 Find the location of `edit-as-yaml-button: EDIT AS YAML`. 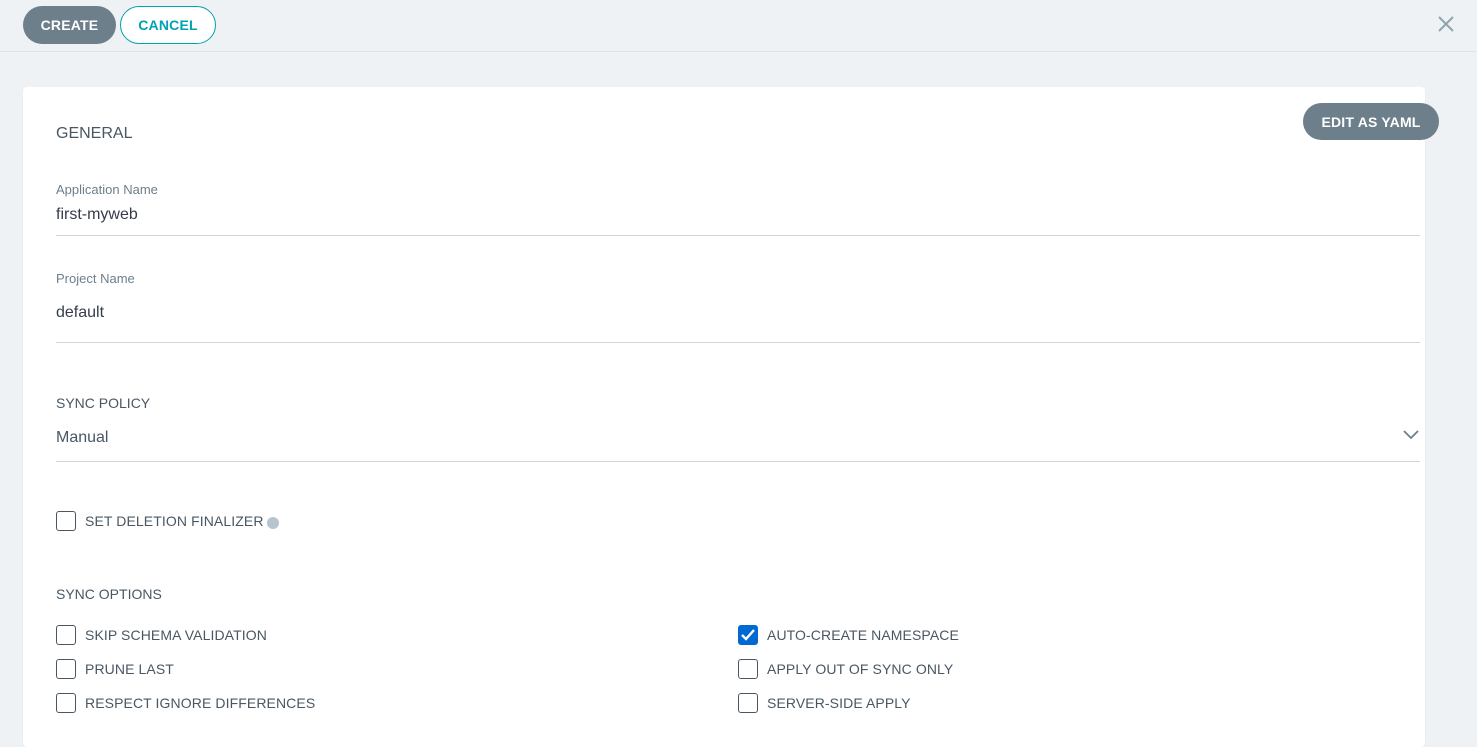

edit-as-yaml-button: EDIT AS YAML is located at coordinates (1371, 121).